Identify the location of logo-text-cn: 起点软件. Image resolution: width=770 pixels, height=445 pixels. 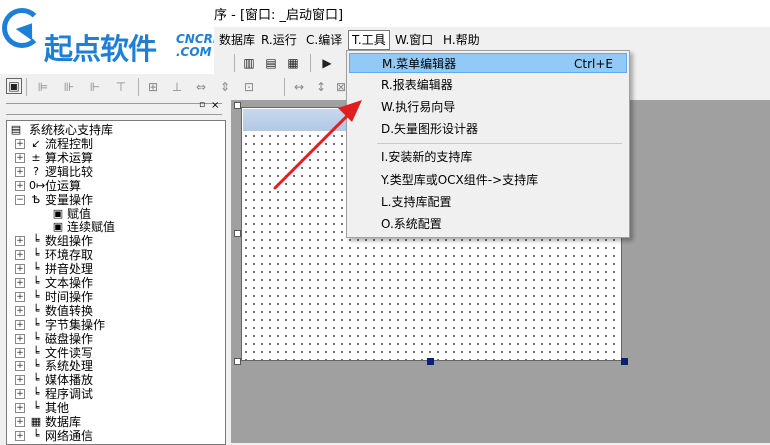
(100, 49).